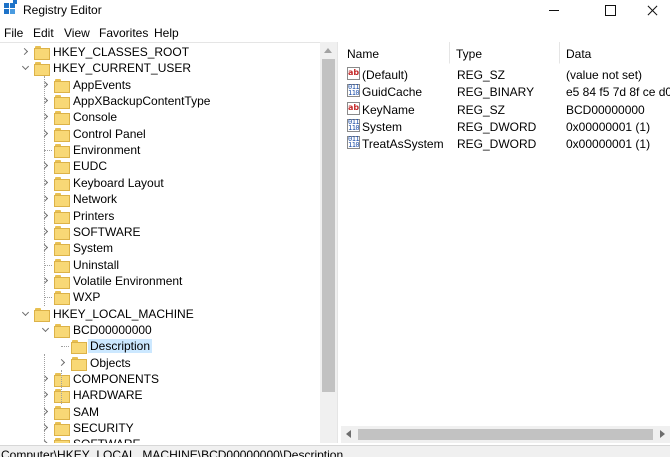 The height and width of the screenshot is (457, 670). What do you see at coordinates (160, 134) in the screenshot?
I see `tree-node: Control Panel` at bounding box center [160, 134].